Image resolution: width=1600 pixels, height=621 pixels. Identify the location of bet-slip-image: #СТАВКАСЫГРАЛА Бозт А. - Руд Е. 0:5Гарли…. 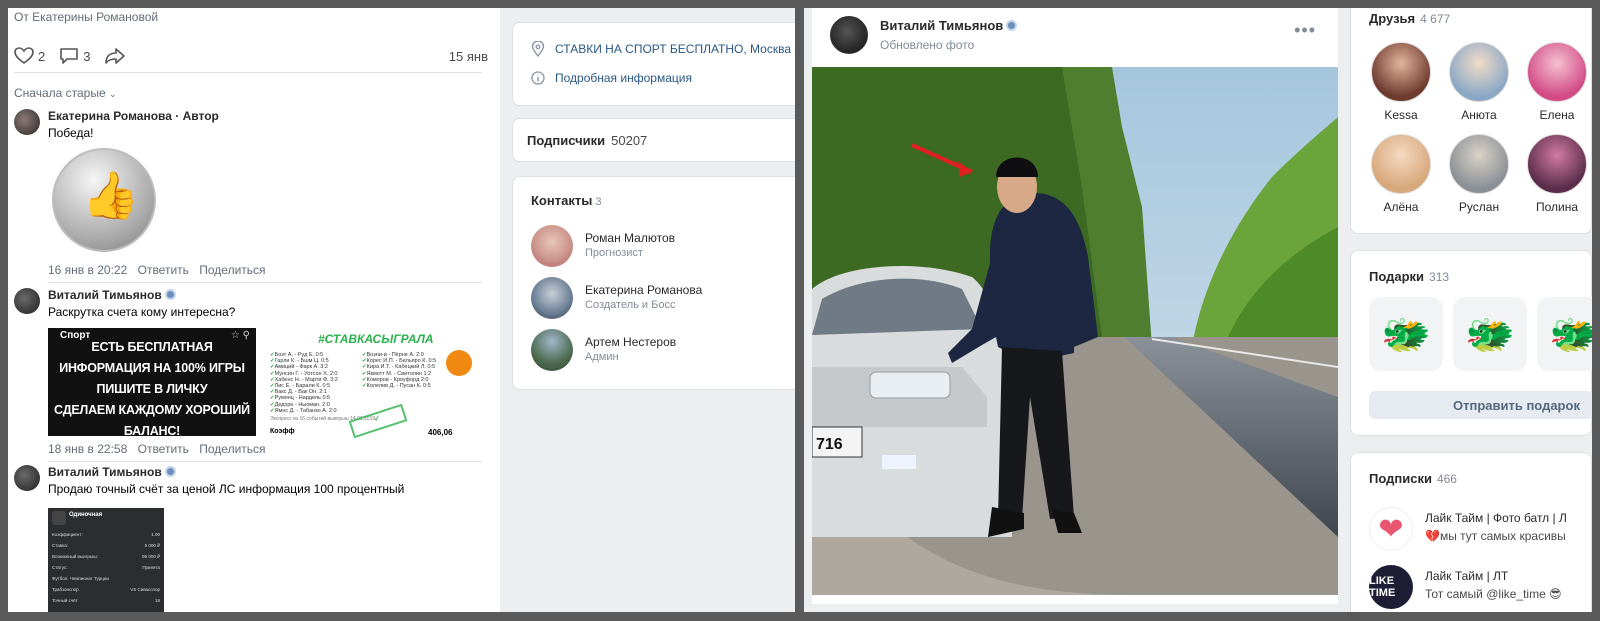
(375, 383).